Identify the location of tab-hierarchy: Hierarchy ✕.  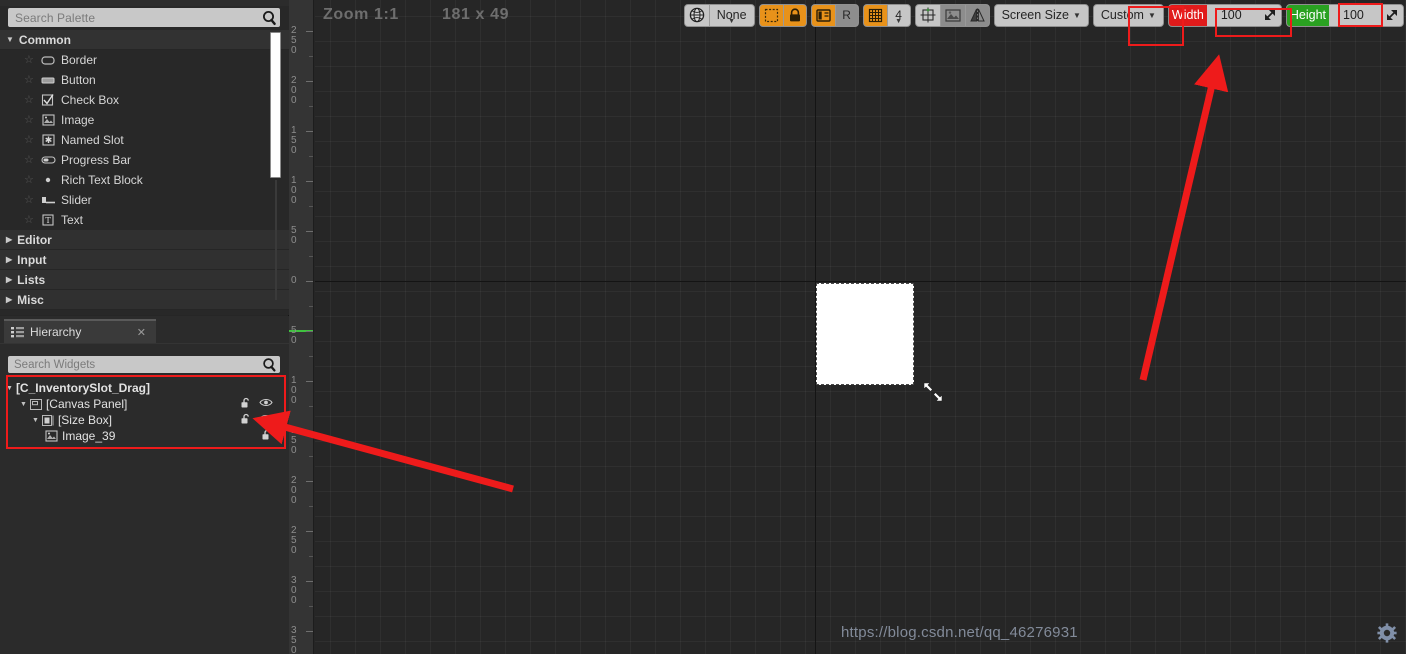
(80, 331).